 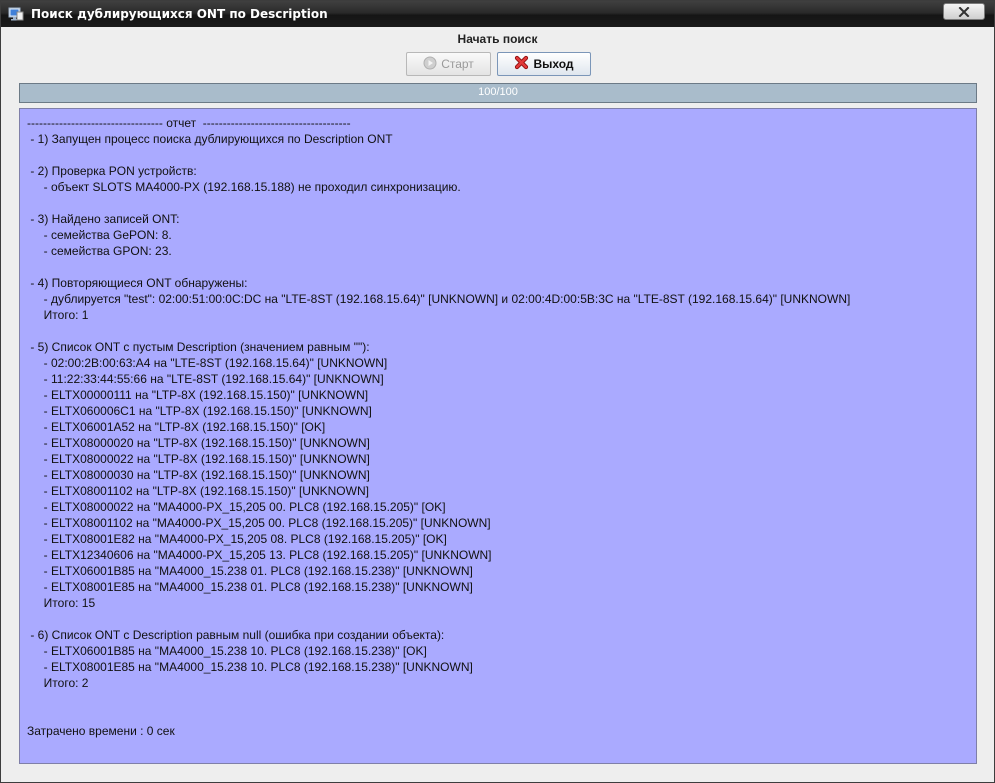 What do you see at coordinates (112, 171) in the screenshot?
I see `report-line: - 2) Проверка PON устройств:` at bounding box center [112, 171].